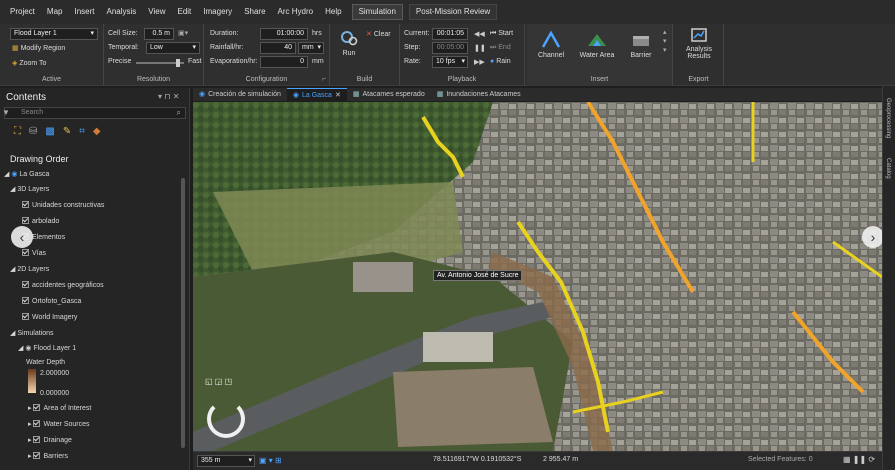 This screenshot has width=895, height=470. What do you see at coordinates (597, 40) in the screenshot?
I see `water-area-icon` at bounding box center [597, 40].